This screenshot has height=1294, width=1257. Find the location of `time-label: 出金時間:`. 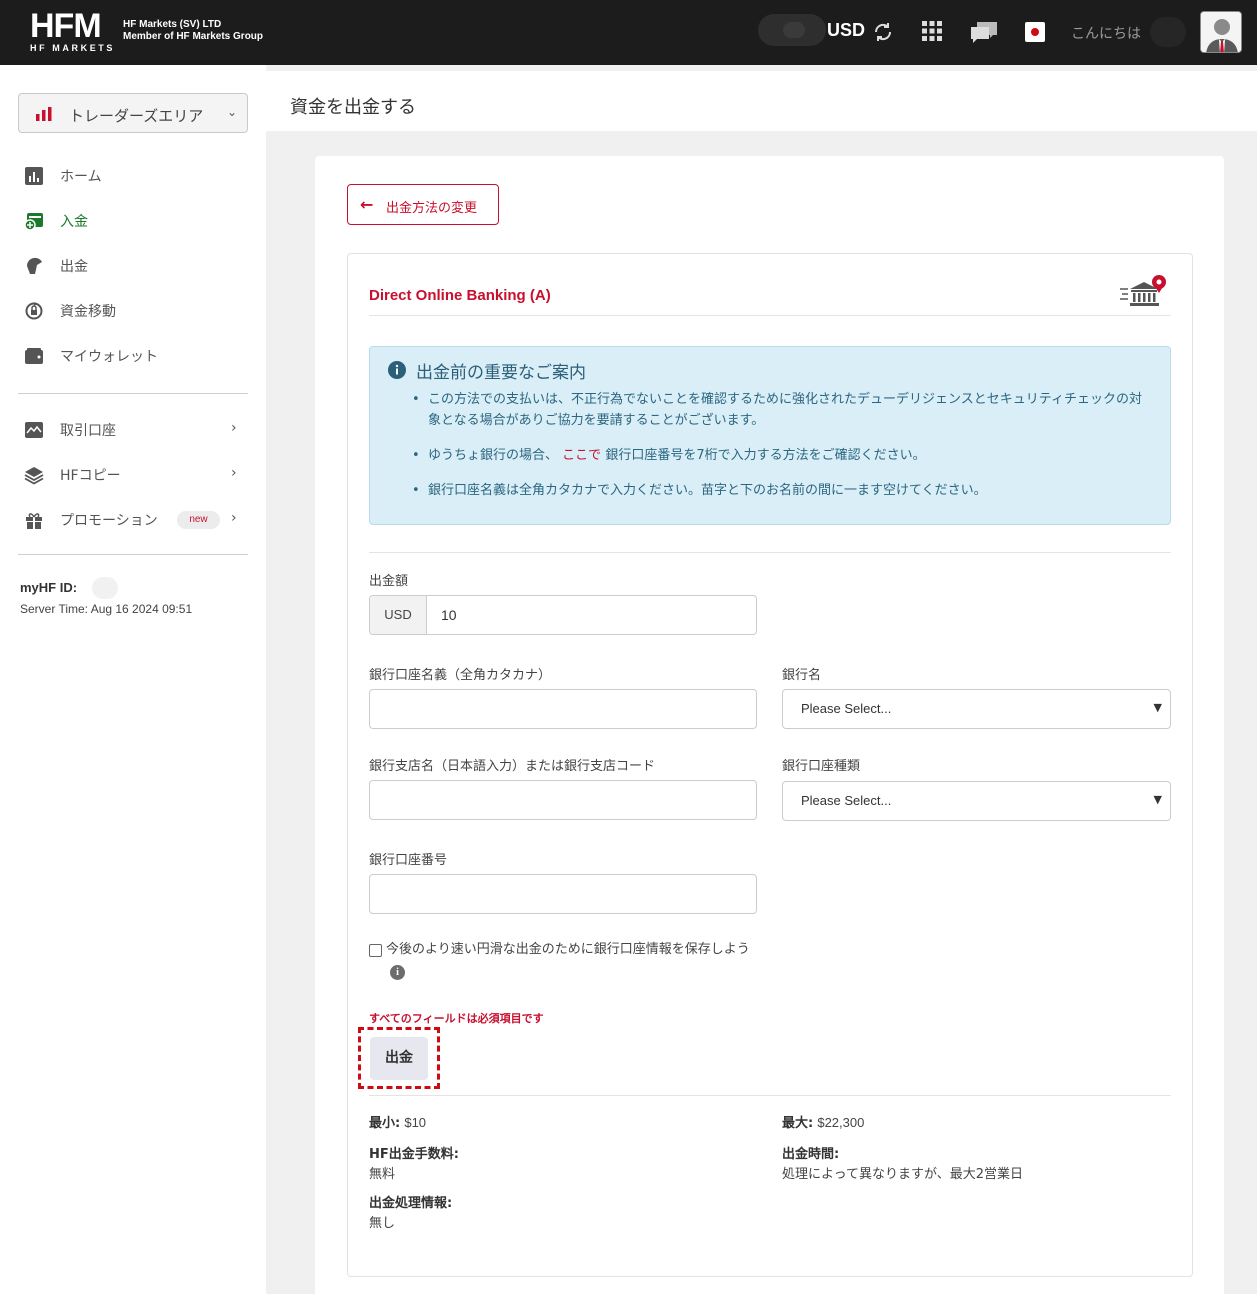

time-label: 出金時間: is located at coordinates (810, 1152).